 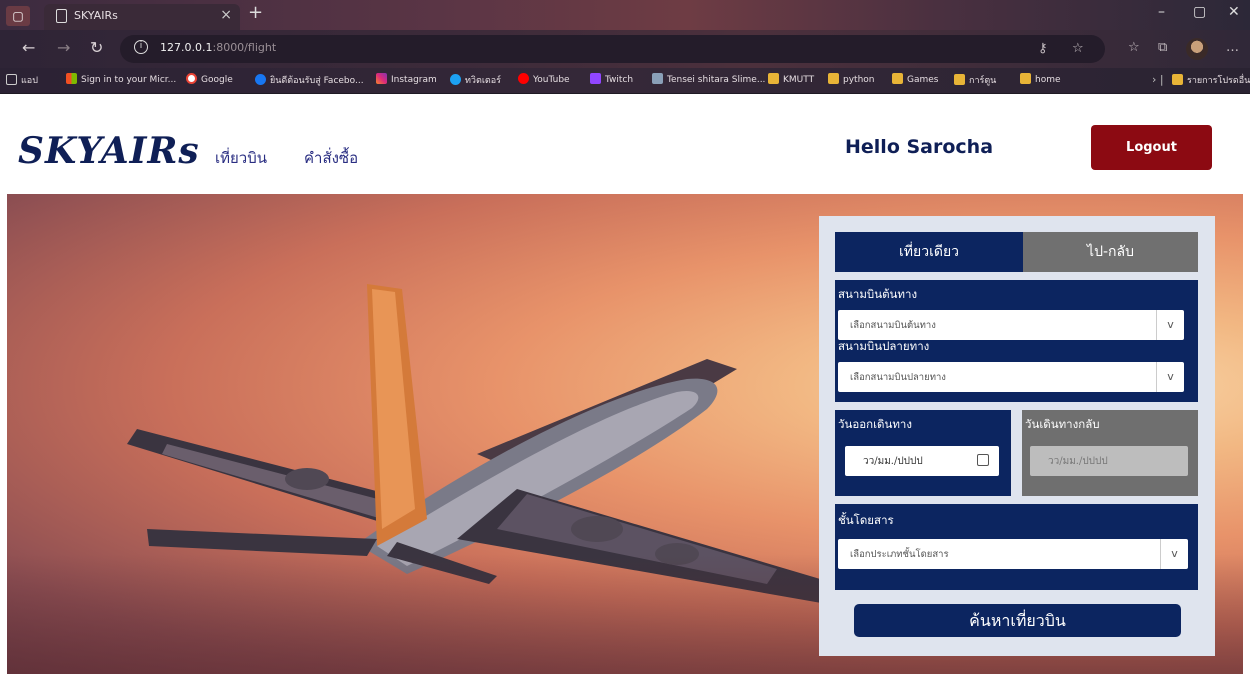 I want to click on bookmark-twitter: ทวิตเตอร์, so click(x=475, y=80).